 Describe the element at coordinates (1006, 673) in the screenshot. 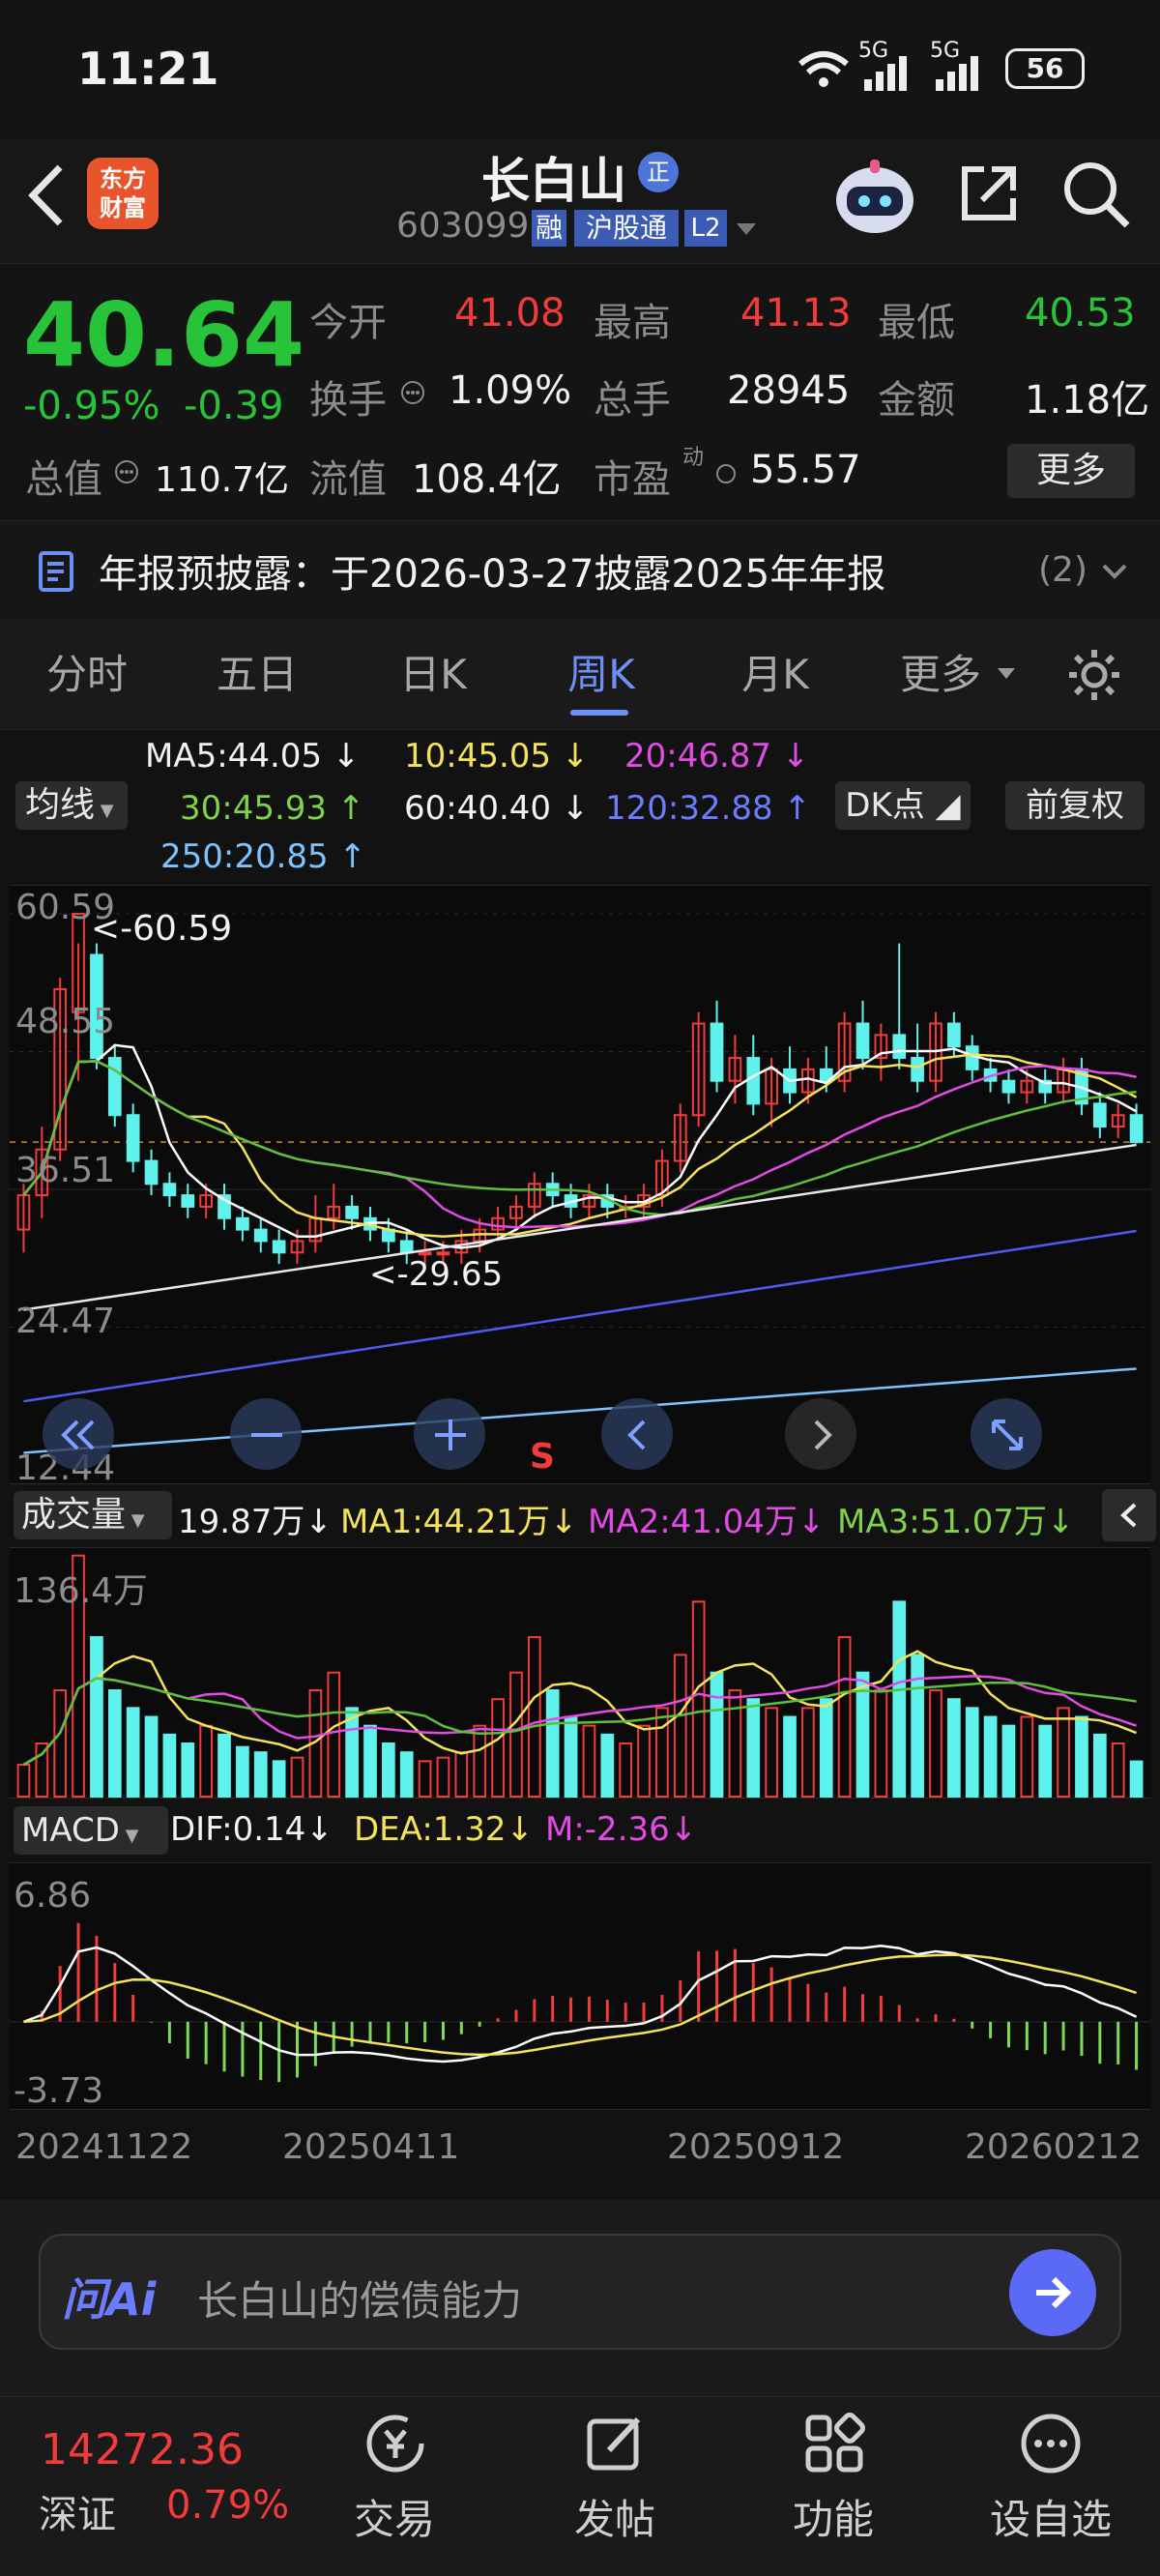

I see `tab-more-caret-icon` at that location.